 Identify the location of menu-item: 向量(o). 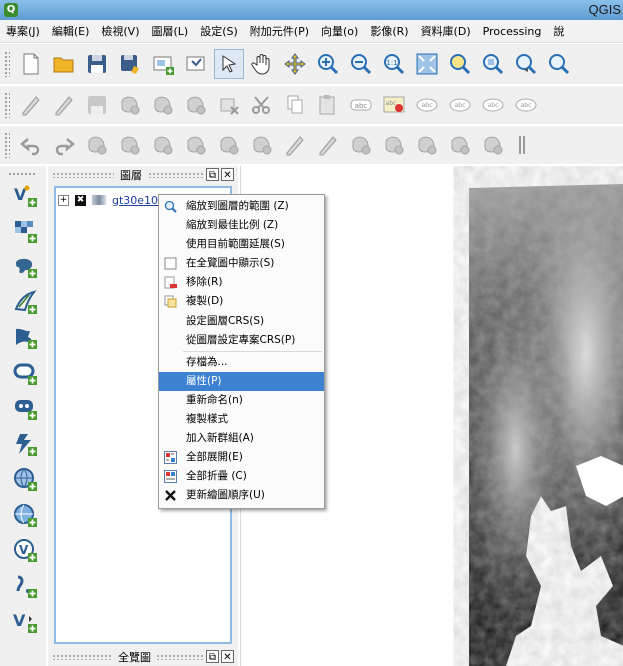
(339, 31).